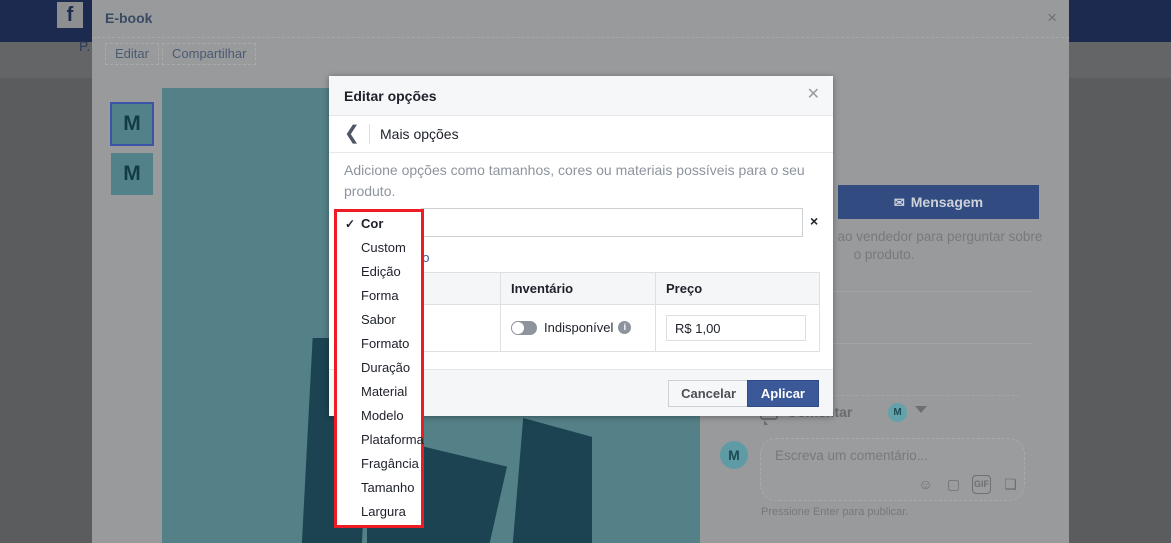 This screenshot has height=543, width=1171. I want to click on thumbnail-2: M, so click(132, 174).